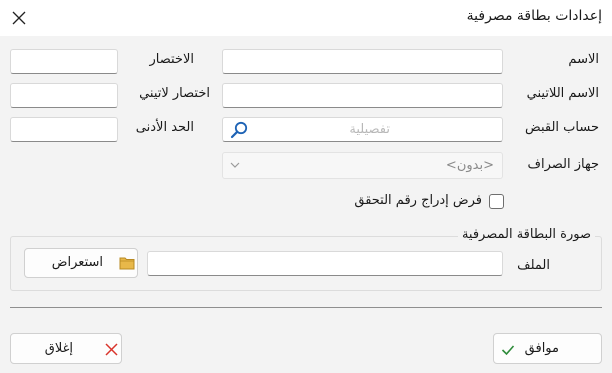 Image resolution: width=612 pixels, height=373 pixels. What do you see at coordinates (496, 201) in the screenshot?
I see `force-check-checkbox` at bounding box center [496, 201].